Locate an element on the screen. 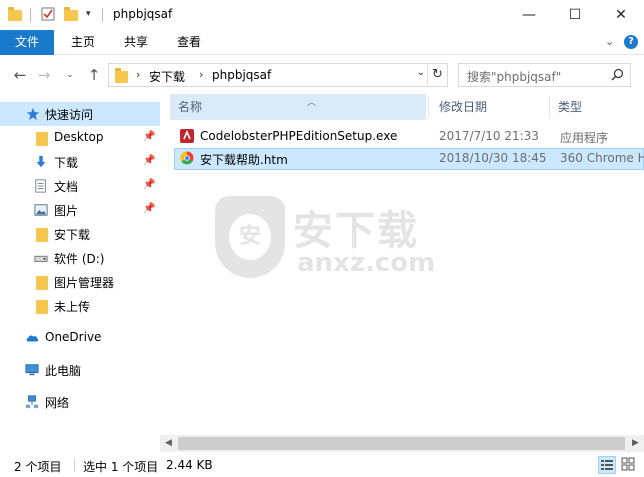 Image resolution: width=644 pixels, height=477 pixels. nav-item-picture-manager: 图片管理器 is located at coordinates (80, 282).